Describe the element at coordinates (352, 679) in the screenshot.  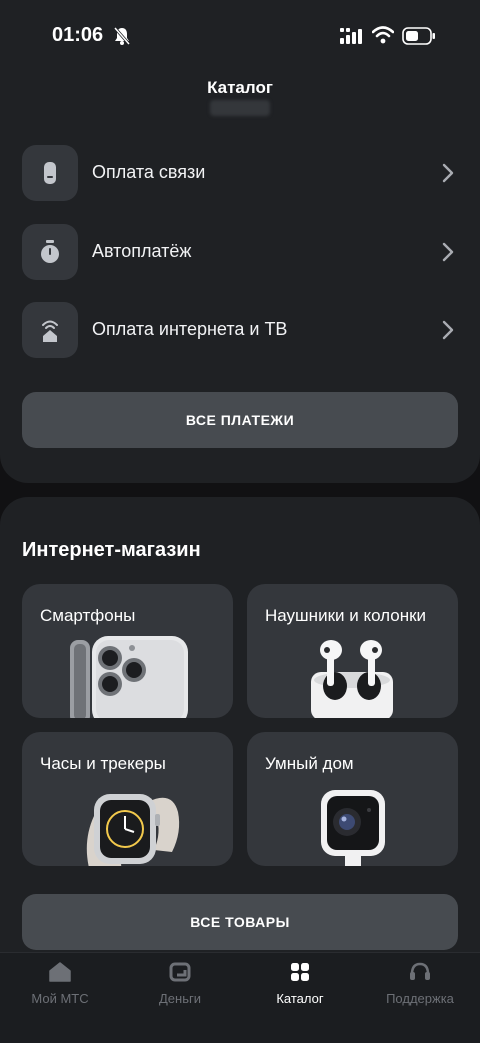
I see `earbuds-image` at that location.